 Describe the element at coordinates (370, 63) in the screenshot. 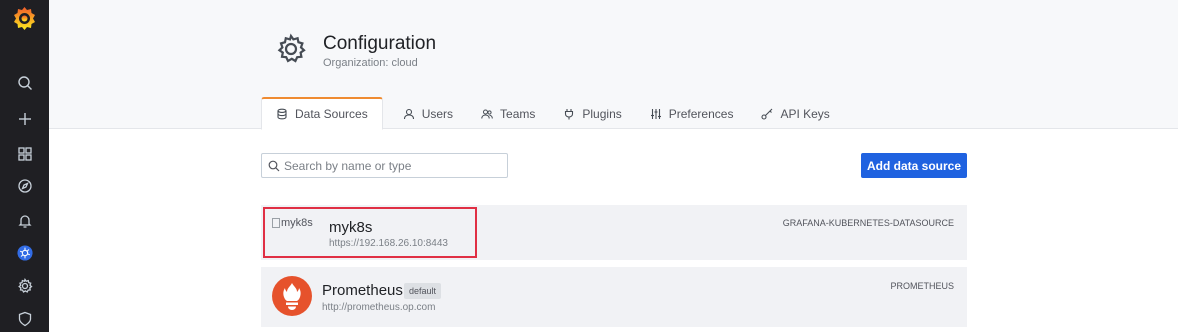

I see `page-subtitle: Organization: cloud` at that location.